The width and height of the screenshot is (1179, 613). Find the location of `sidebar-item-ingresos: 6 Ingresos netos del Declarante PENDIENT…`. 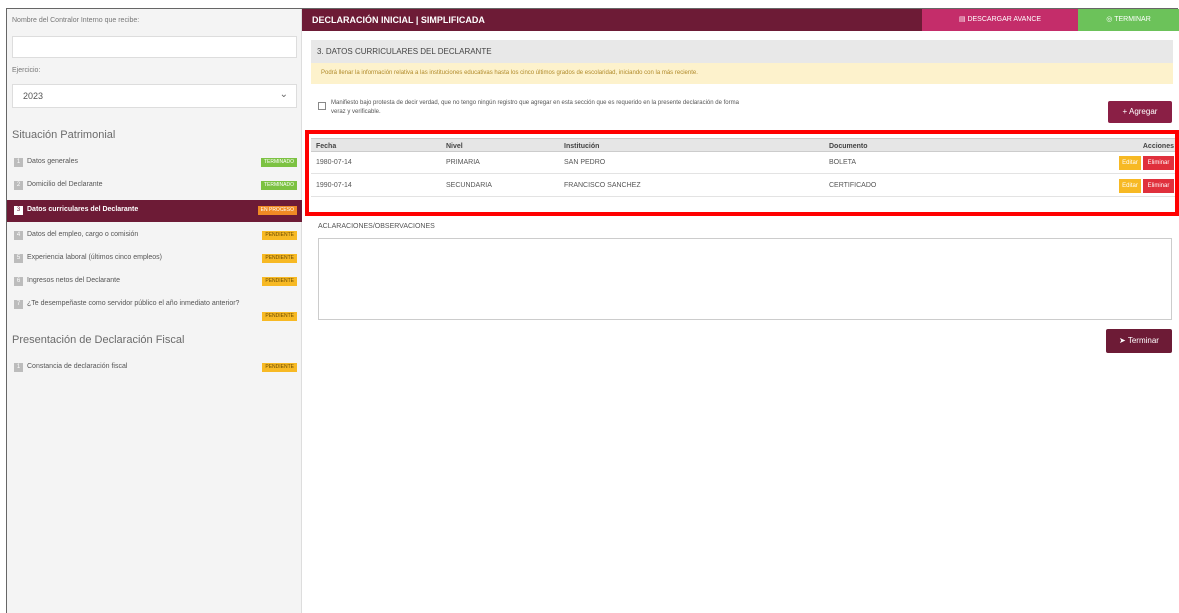

sidebar-item-ingresos: 6 Ingresos netos del Declarante PENDIENT… is located at coordinates (154, 282).